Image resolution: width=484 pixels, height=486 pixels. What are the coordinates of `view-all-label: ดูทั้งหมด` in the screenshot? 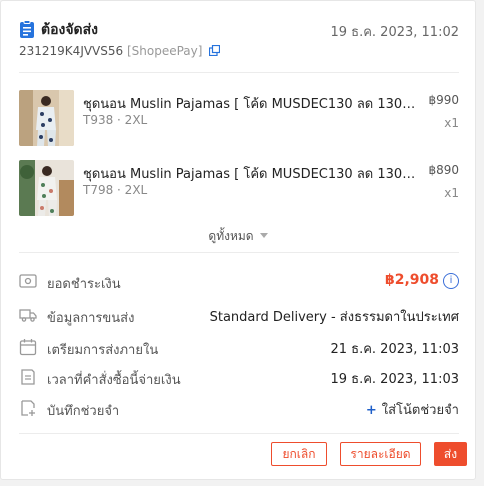 It's located at (231, 236).